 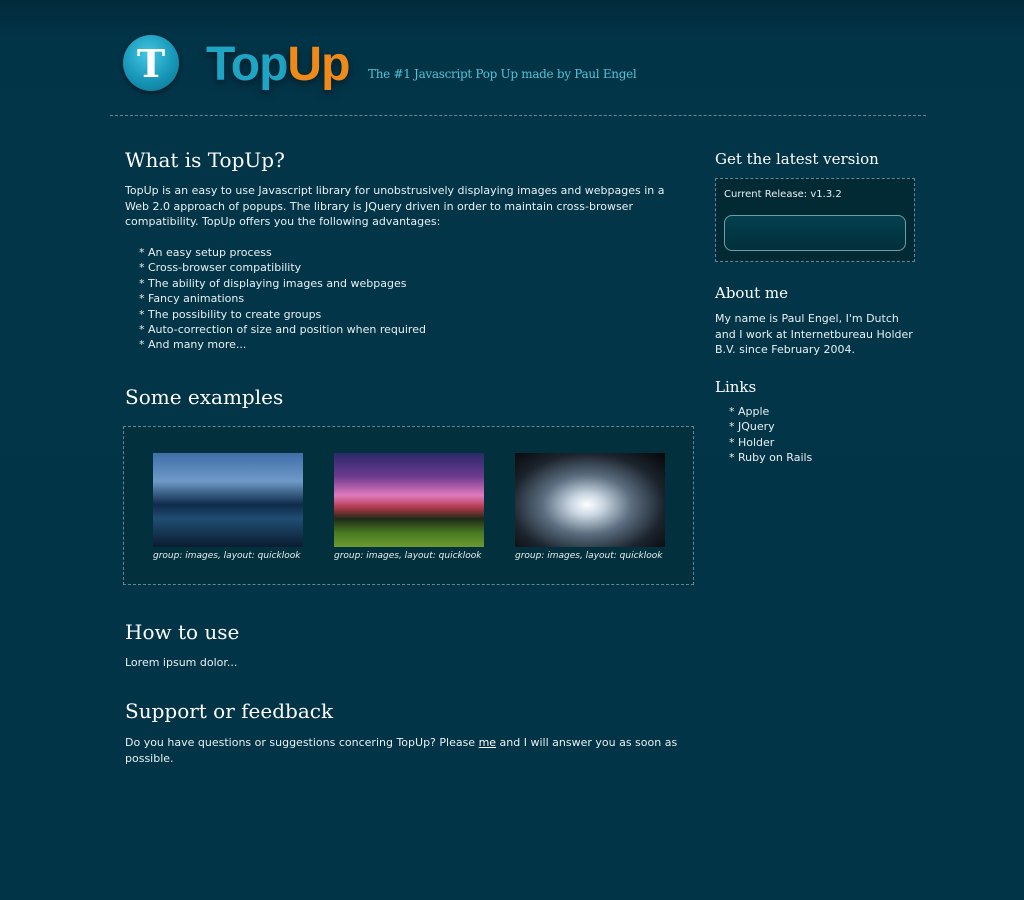 I want to click on section-title-what: What is TopUp?, so click(x=205, y=160).